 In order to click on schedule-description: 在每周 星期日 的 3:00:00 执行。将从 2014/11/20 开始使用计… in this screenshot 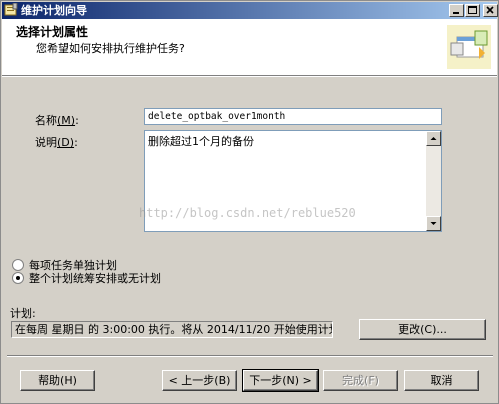, I will do `click(172, 329)`.